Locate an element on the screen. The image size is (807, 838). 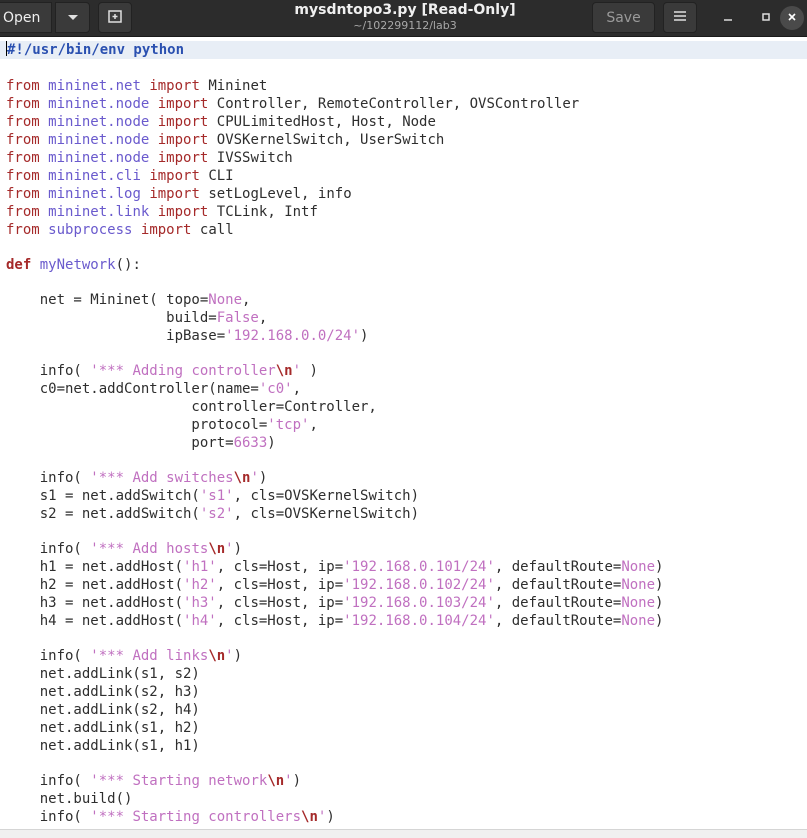
code-line-21: controller=Controller, is located at coordinates (191, 407).